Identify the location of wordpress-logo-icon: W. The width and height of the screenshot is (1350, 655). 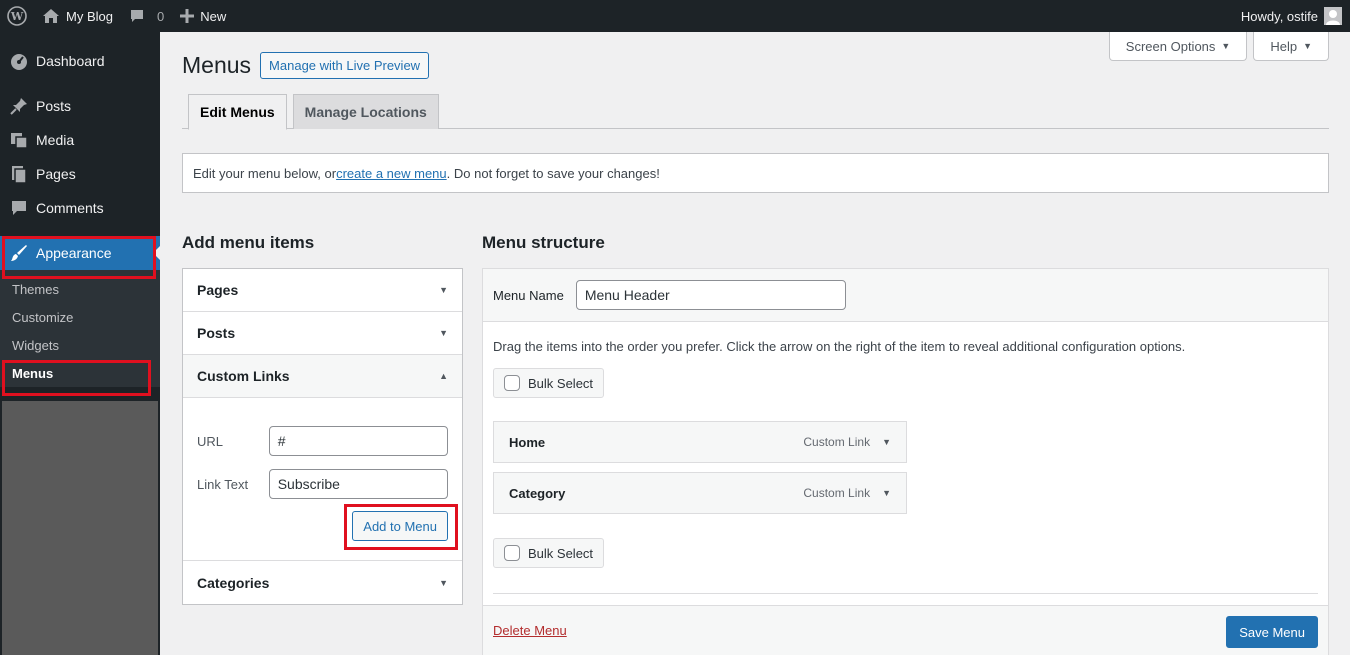
(17, 16).